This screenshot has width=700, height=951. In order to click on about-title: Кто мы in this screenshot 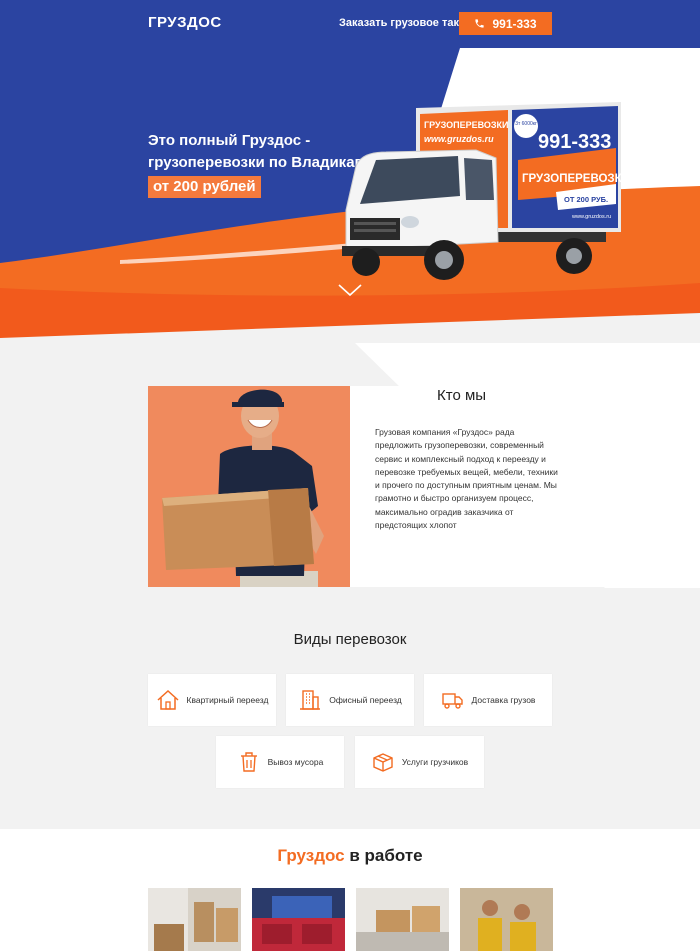, I will do `click(462, 395)`.